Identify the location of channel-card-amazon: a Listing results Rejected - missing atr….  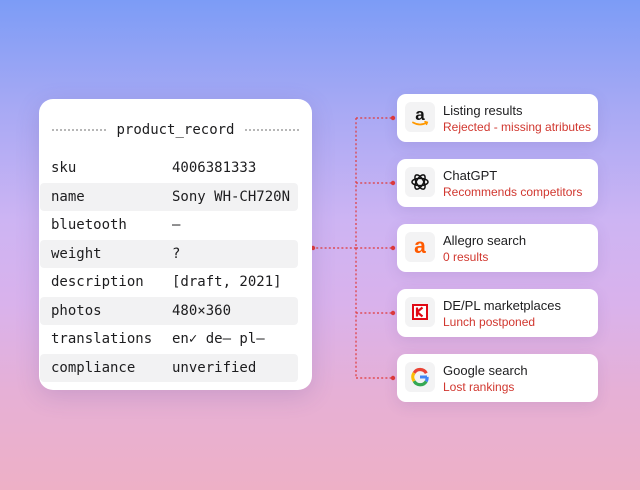
(497, 118).